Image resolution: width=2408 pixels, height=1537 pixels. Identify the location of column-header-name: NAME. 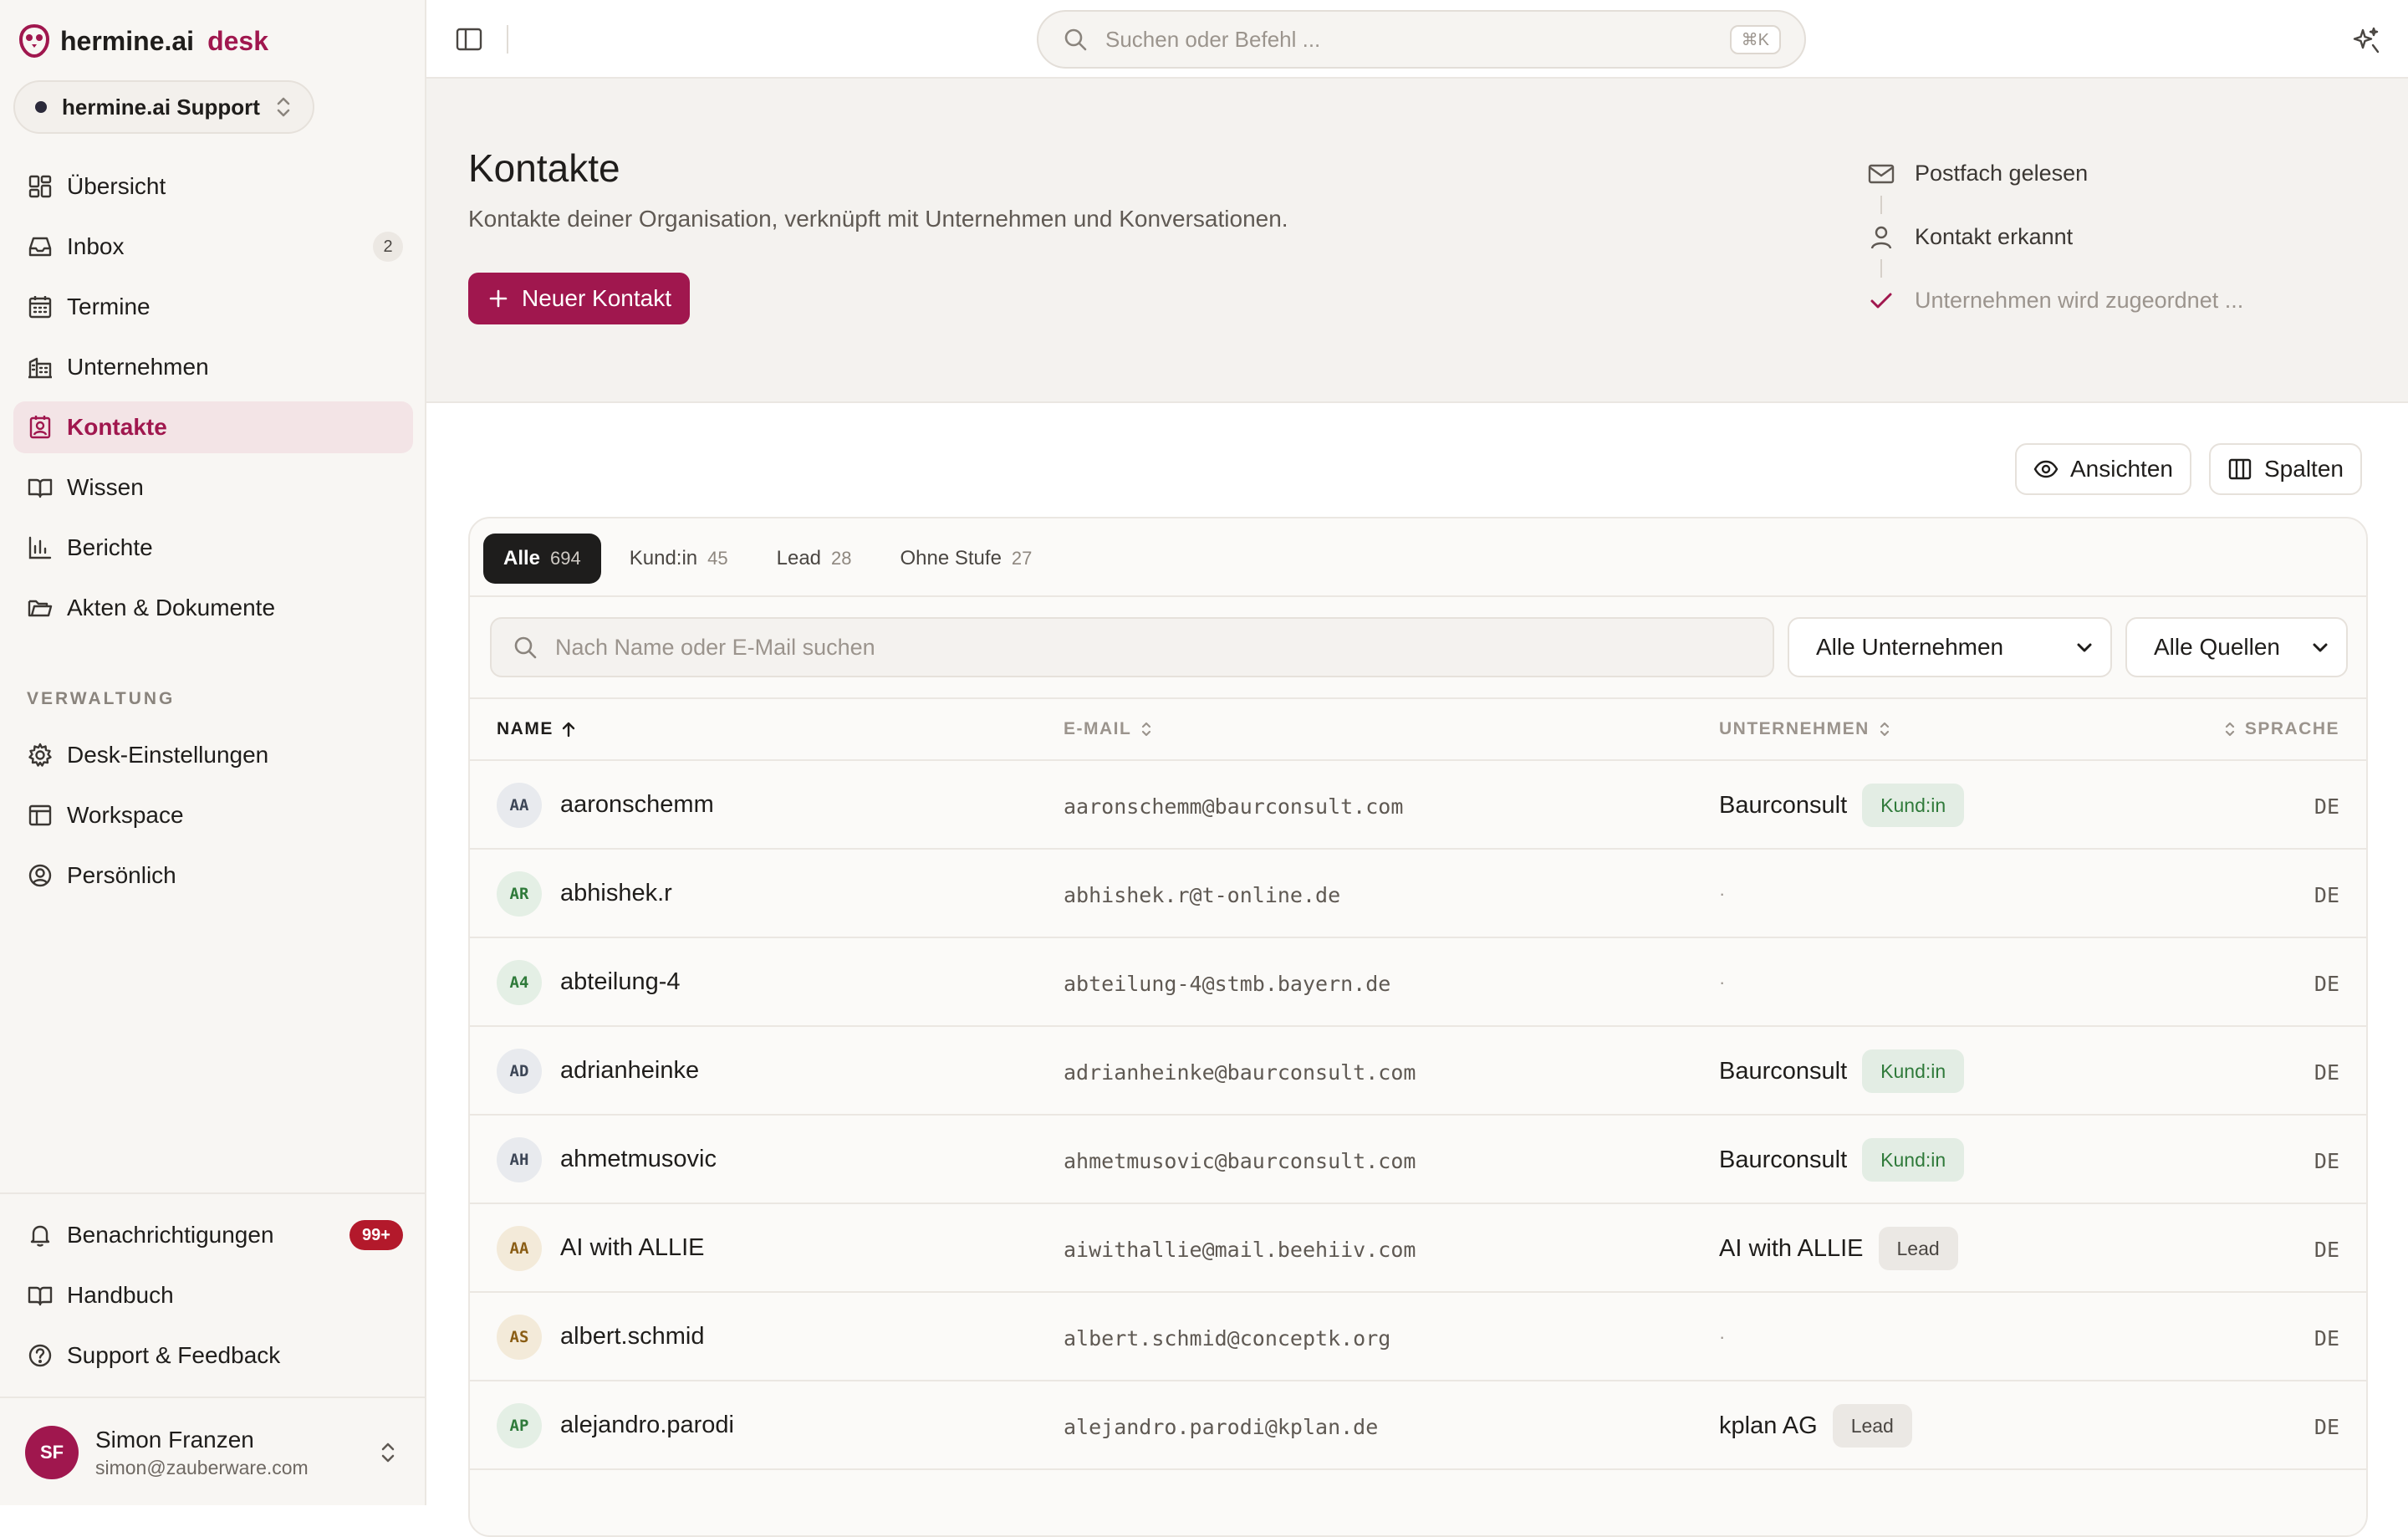
(537, 729).